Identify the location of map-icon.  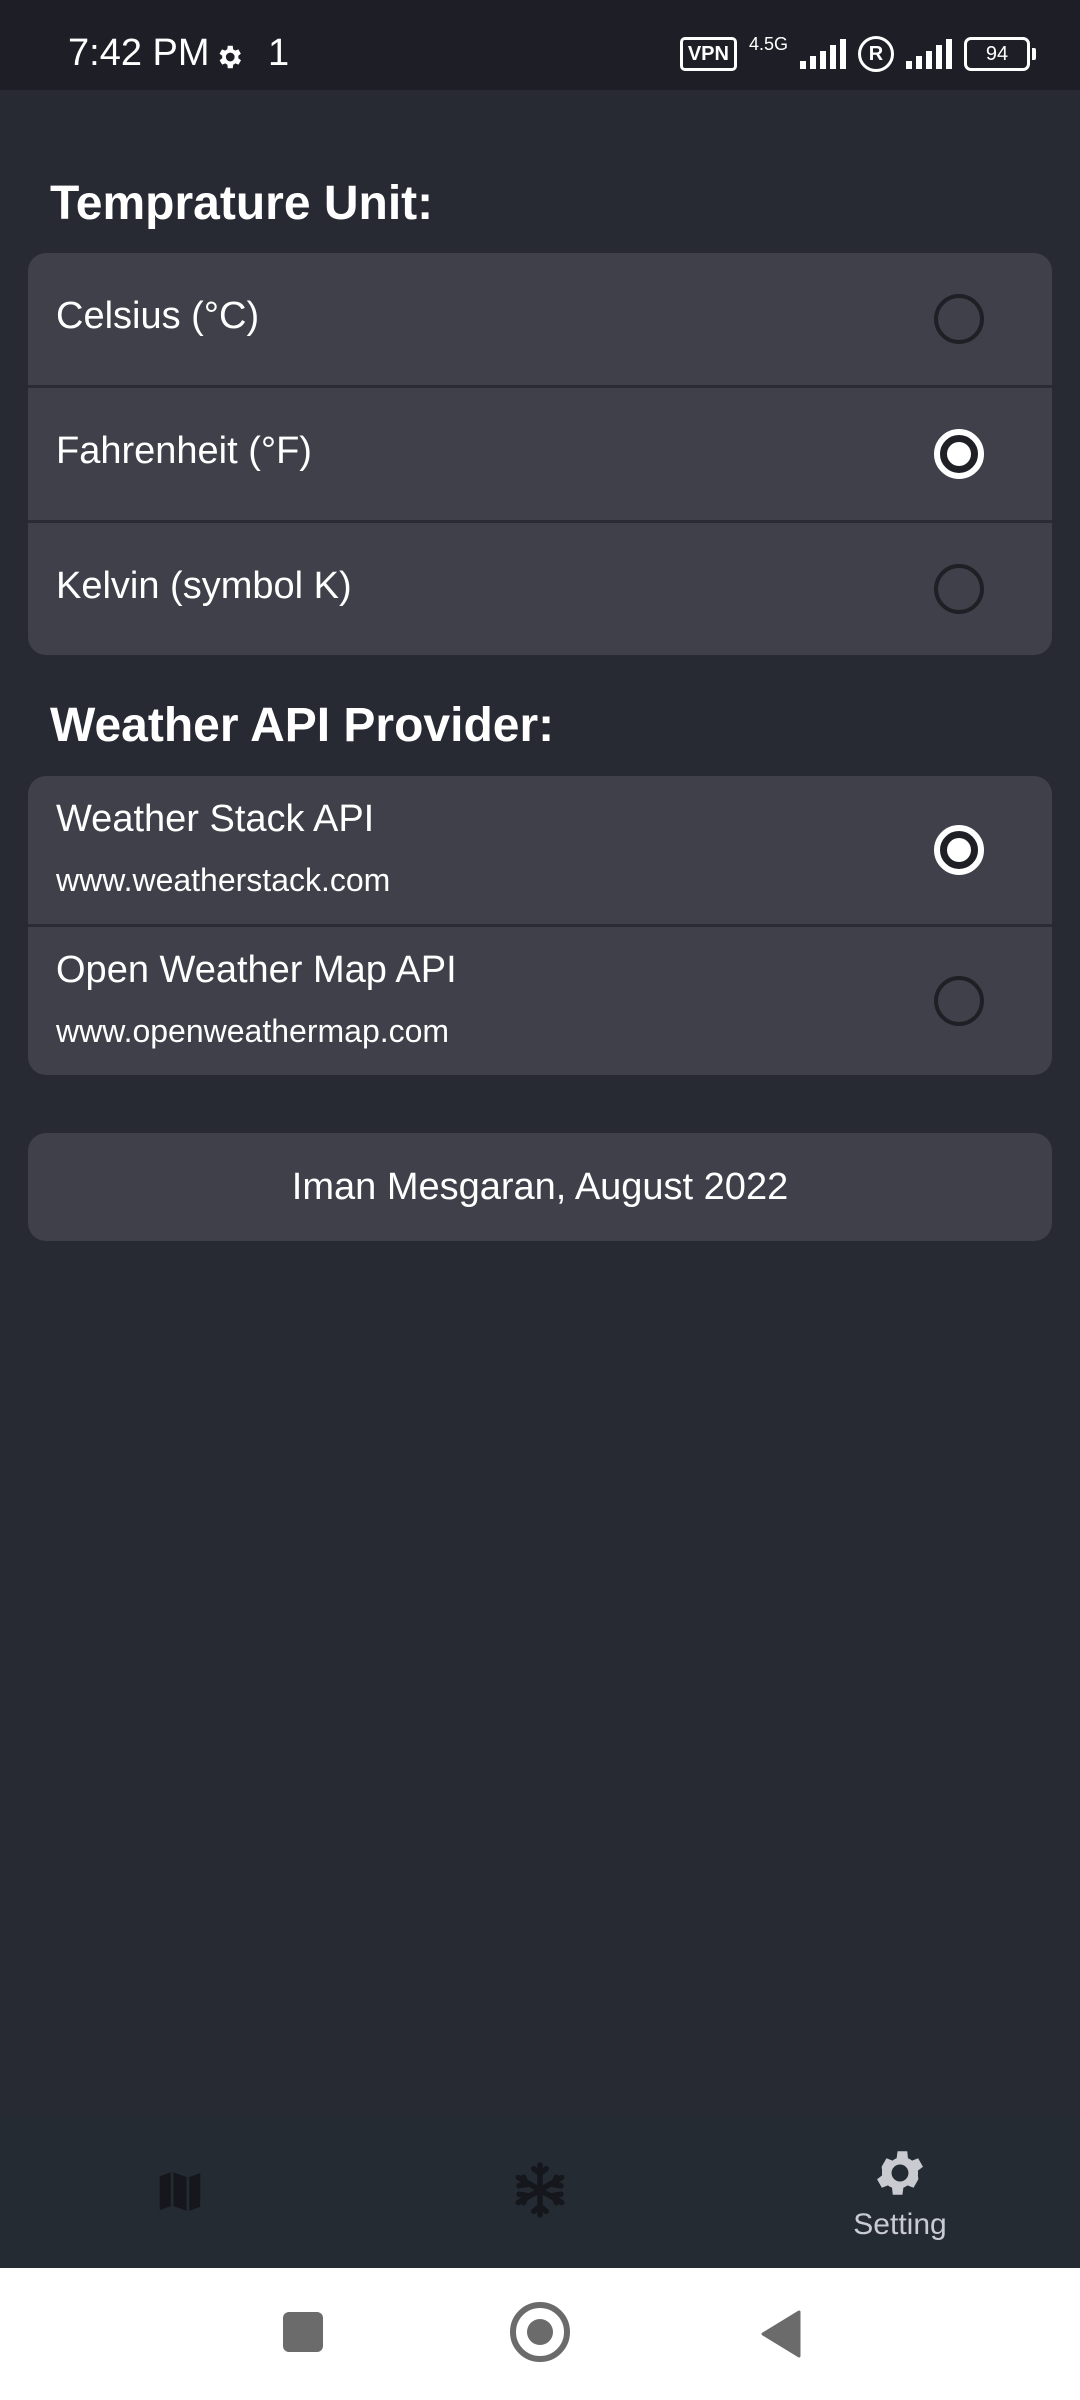
(180, 2193).